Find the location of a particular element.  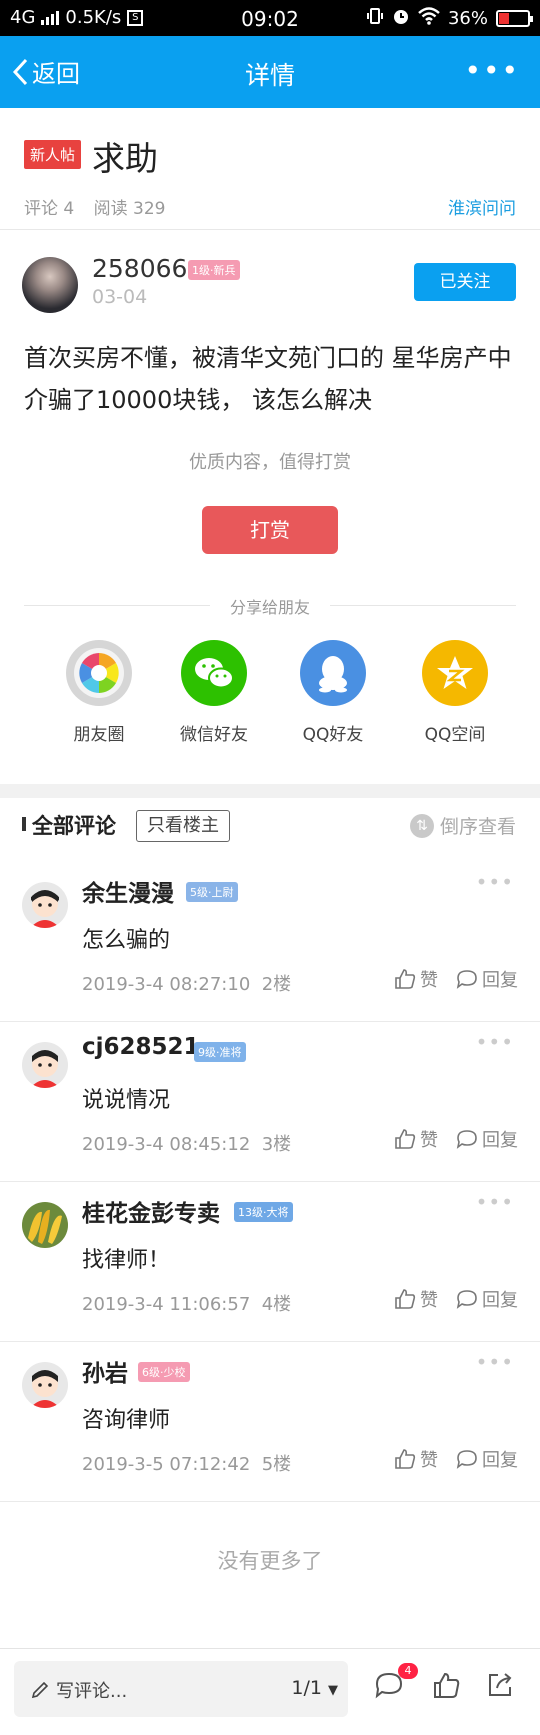

comment-meta: 2019-3-5 07:12:42 5楼 is located at coordinates (186, 1463).